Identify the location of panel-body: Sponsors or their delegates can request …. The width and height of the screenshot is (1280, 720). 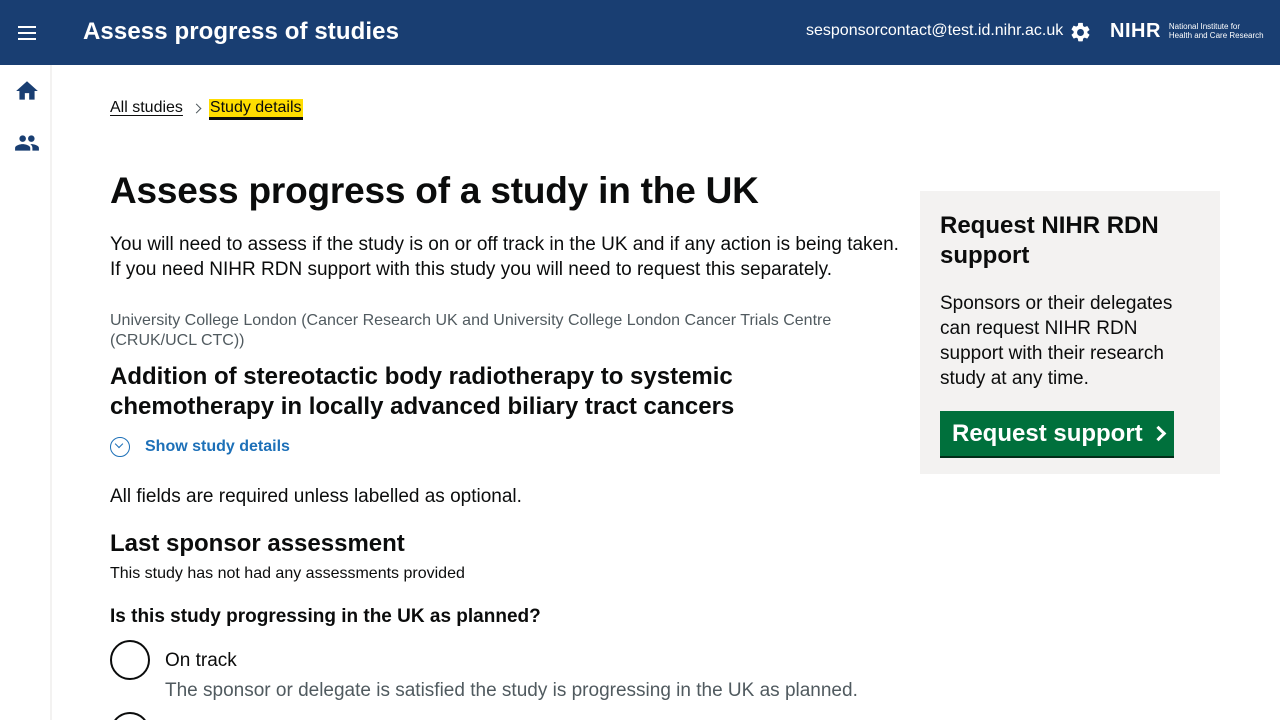
(1056, 341).